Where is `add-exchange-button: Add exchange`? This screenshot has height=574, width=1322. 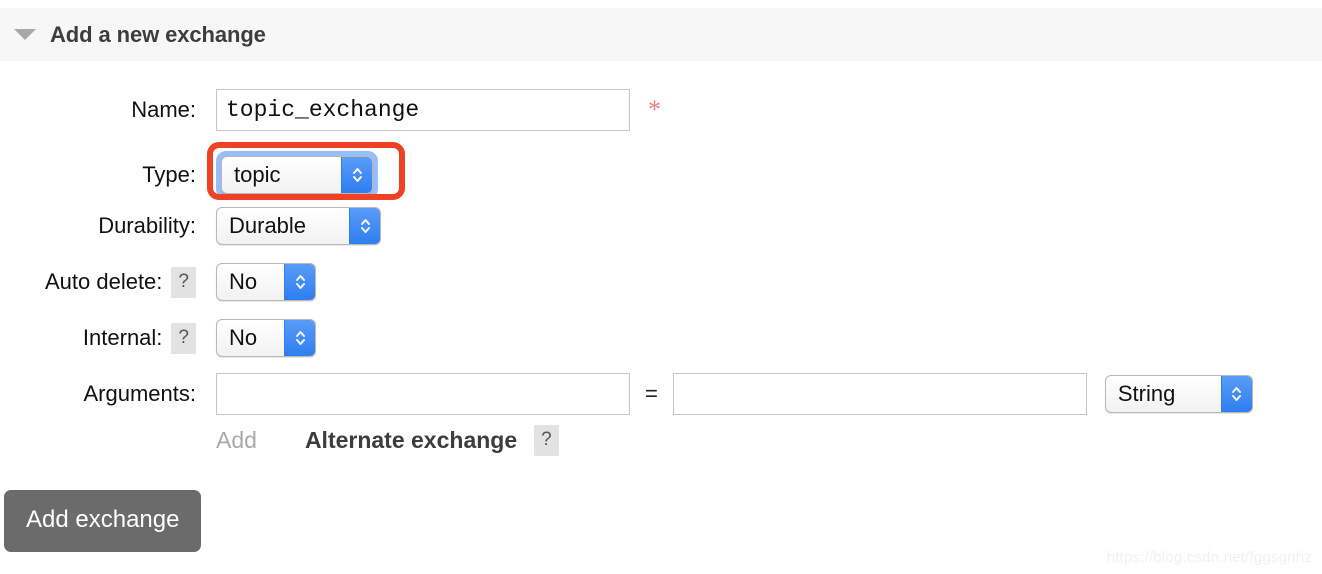
add-exchange-button: Add exchange is located at coordinates (103, 521).